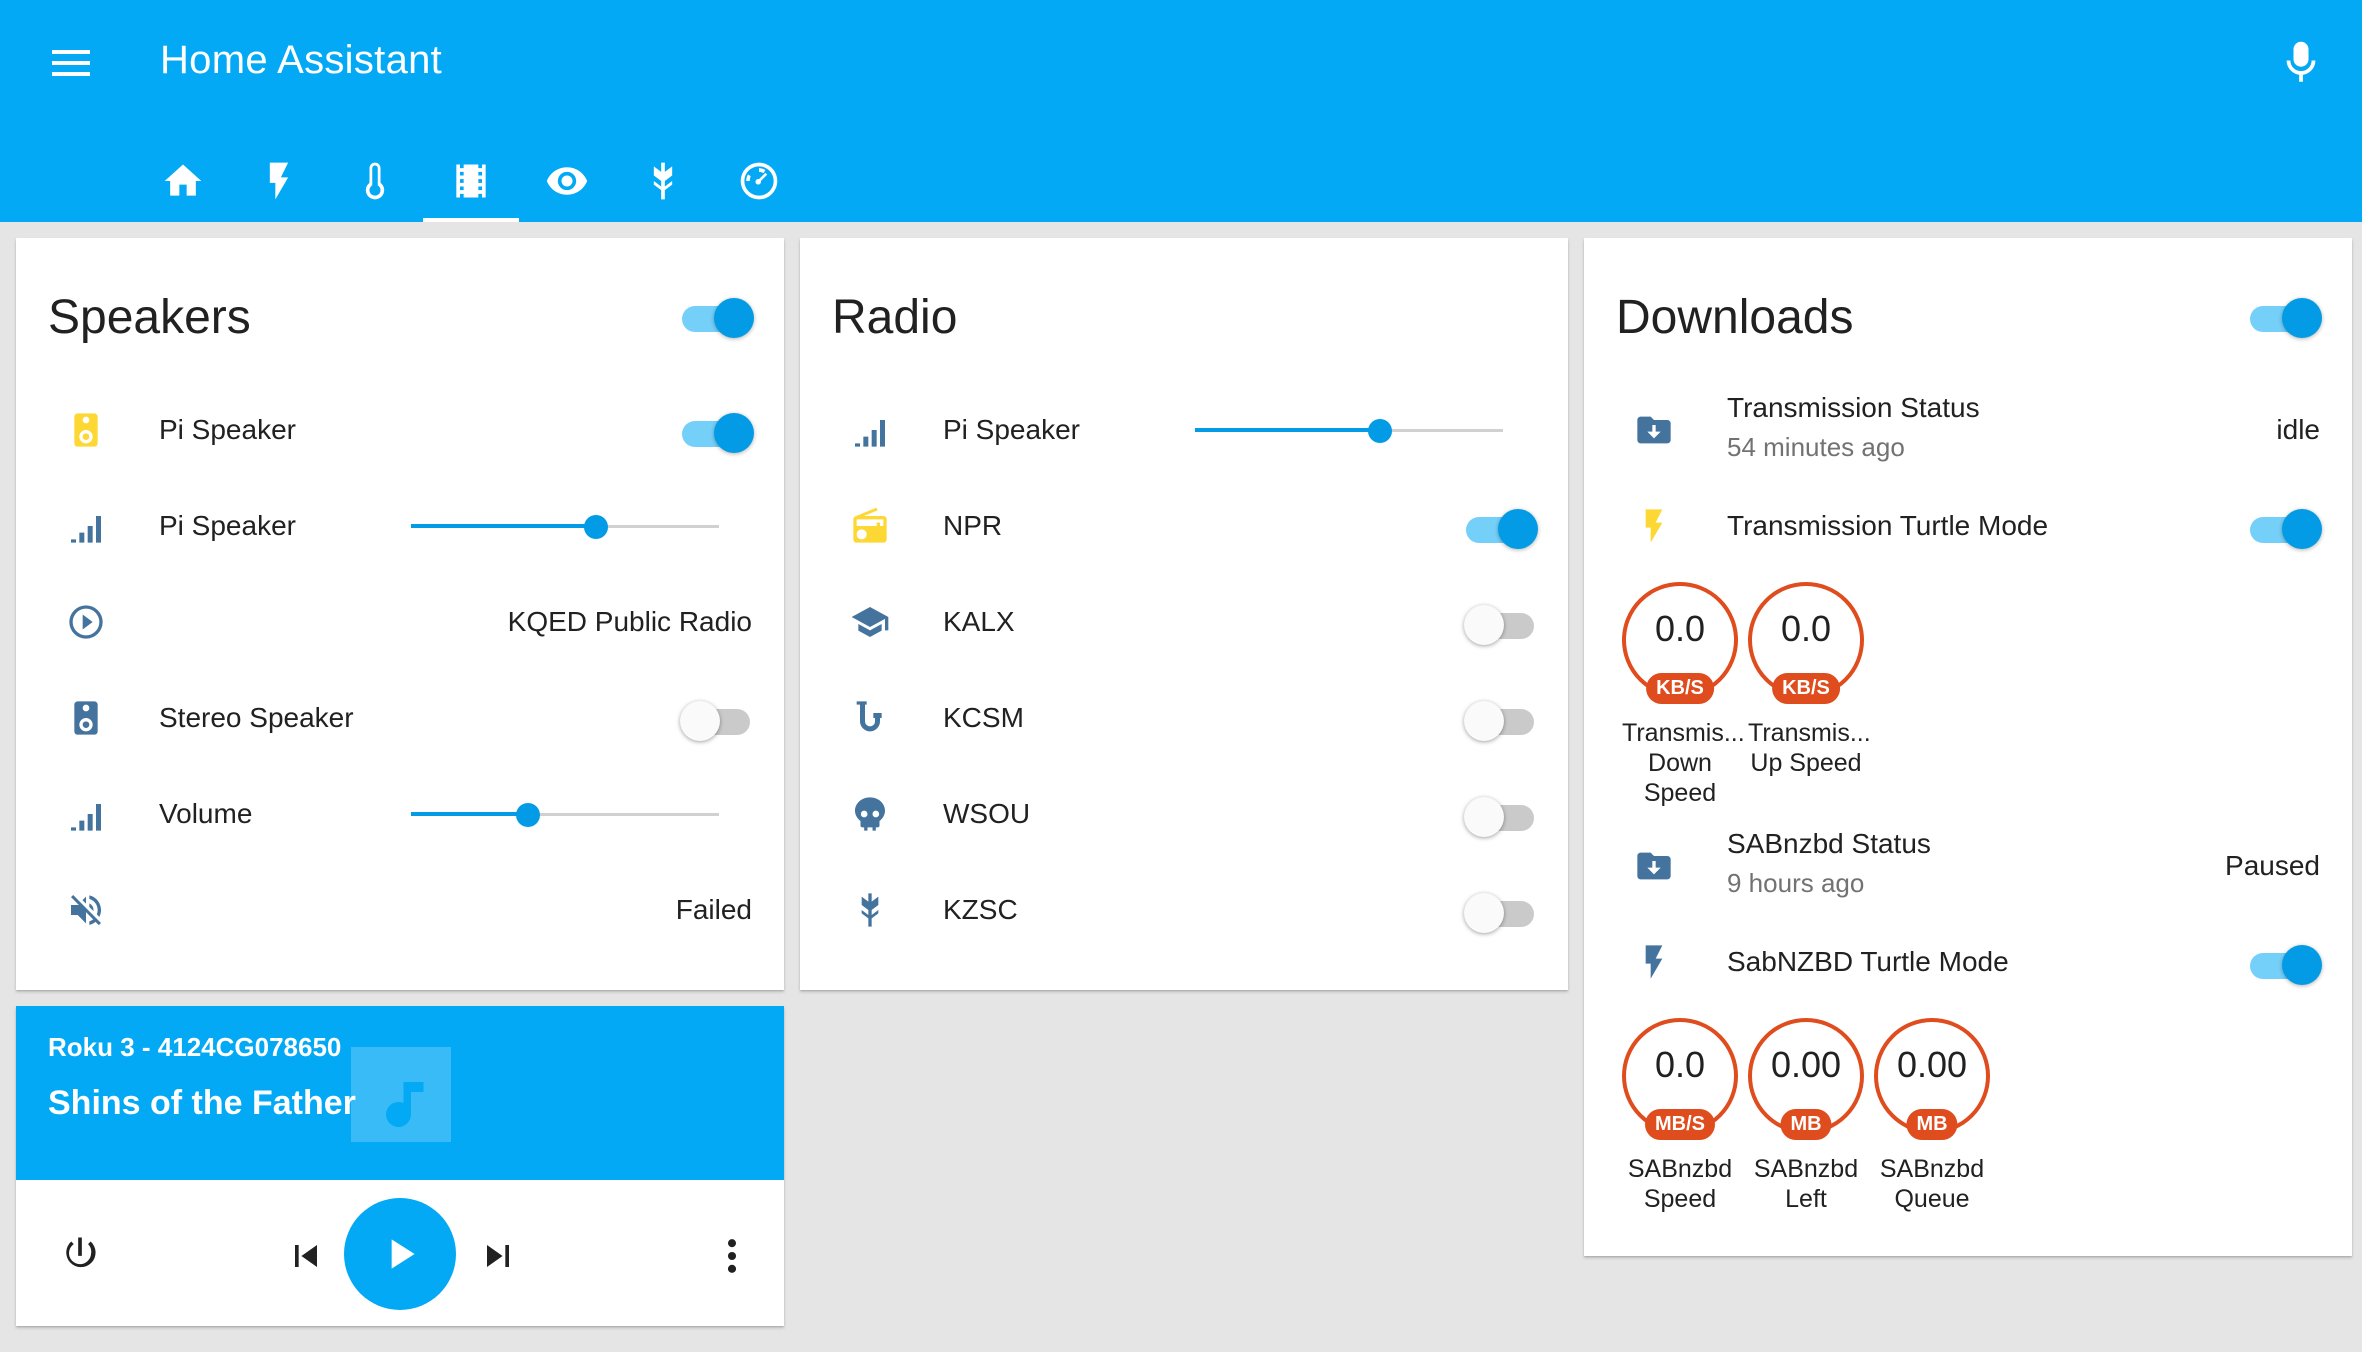 This screenshot has height=1352, width=2362. I want to click on entity-name: WSOU, so click(987, 813).